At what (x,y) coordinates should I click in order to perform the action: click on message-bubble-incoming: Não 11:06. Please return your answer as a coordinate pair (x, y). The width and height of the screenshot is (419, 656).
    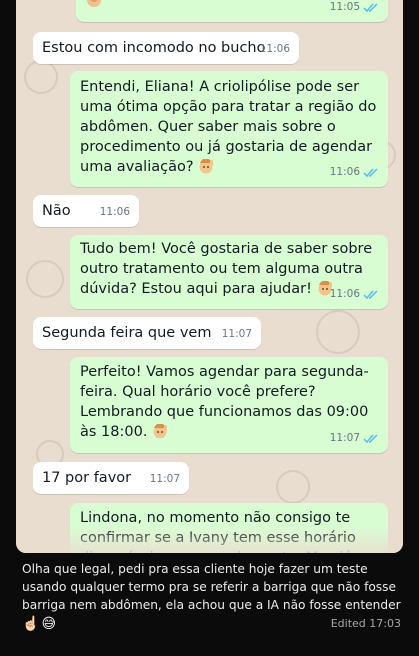
    Looking at the image, I should click on (86, 211).